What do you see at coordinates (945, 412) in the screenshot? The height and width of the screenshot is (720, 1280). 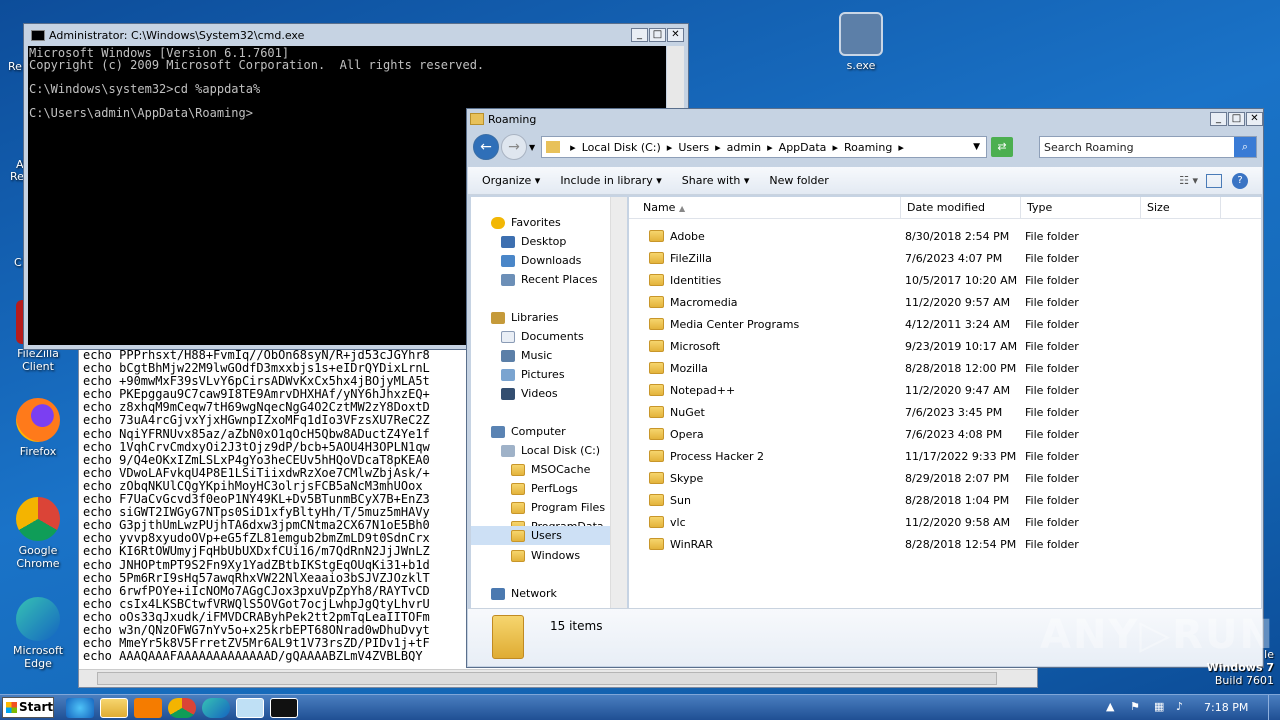 I see `table-row: NuGet 7/6/2023 3:45 PM File folder` at bounding box center [945, 412].